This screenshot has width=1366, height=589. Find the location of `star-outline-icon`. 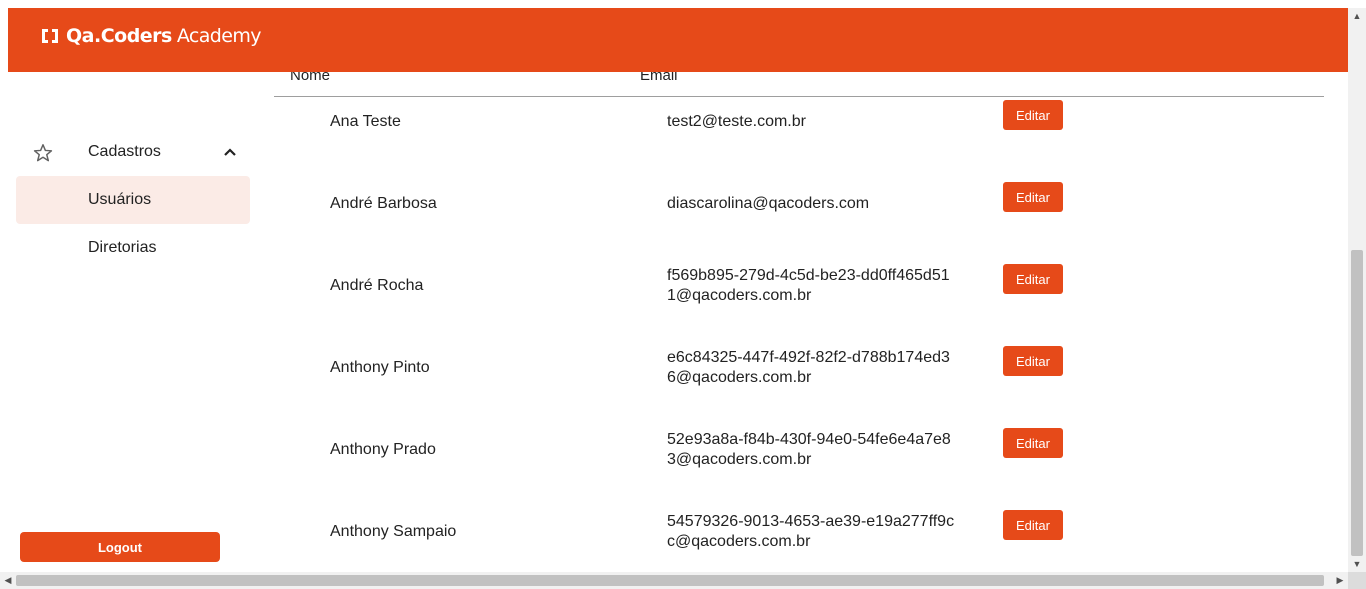

star-outline-icon is located at coordinates (43, 153).